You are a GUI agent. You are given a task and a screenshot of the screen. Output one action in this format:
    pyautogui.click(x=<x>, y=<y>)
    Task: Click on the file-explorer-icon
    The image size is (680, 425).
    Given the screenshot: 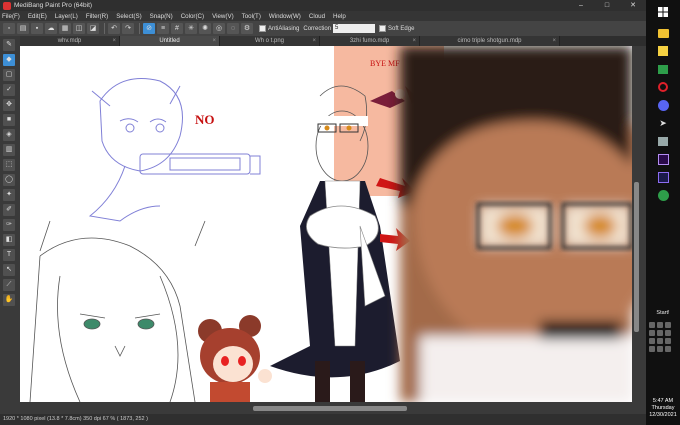 What is the action you would take?
    pyautogui.click(x=663, y=33)
    